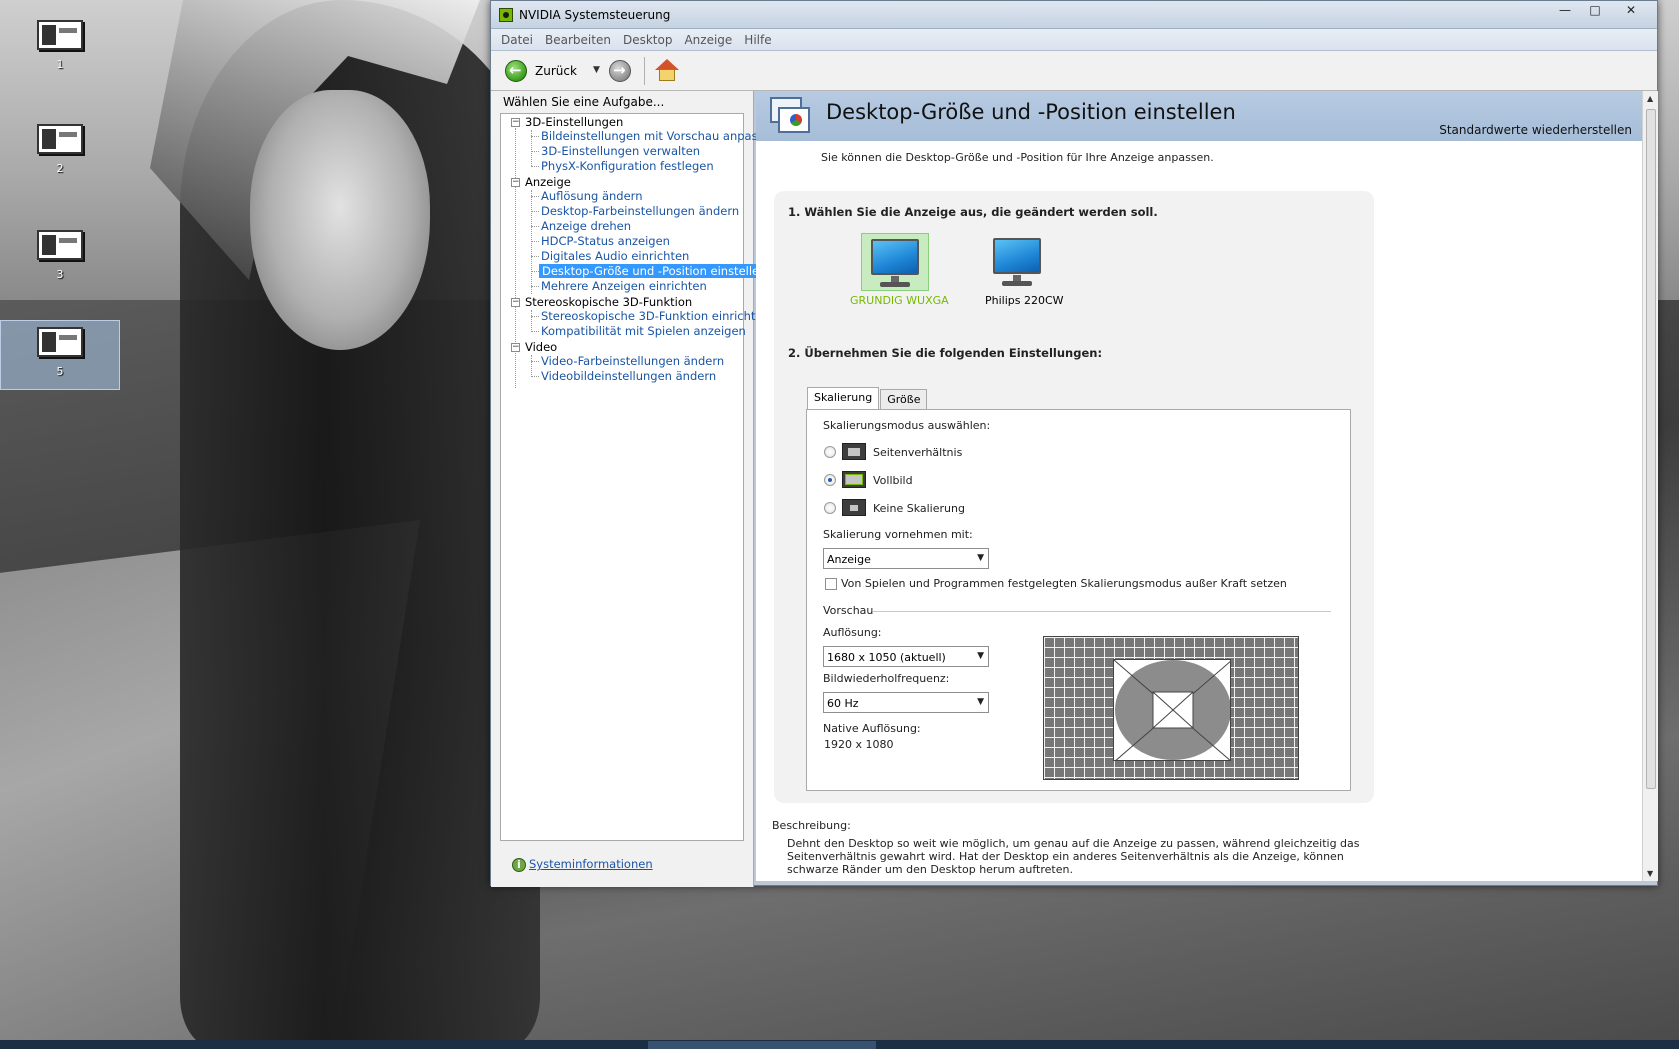 Image resolution: width=1679 pixels, height=1049 pixels. Describe the element at coordinates (907, 425) in the screenshot. I see `scaling-mode-label: Skalierungsmodus auswählen:` at that location.